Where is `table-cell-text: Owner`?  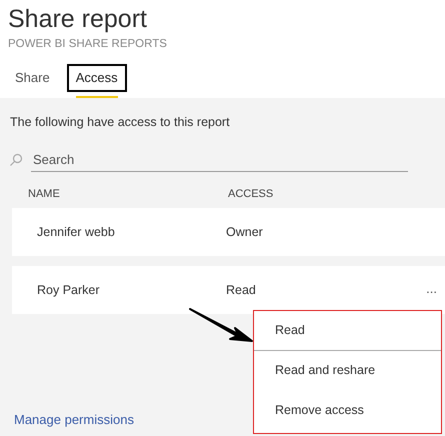 table-cell-text: Owner is located at coordinates (244, 232).